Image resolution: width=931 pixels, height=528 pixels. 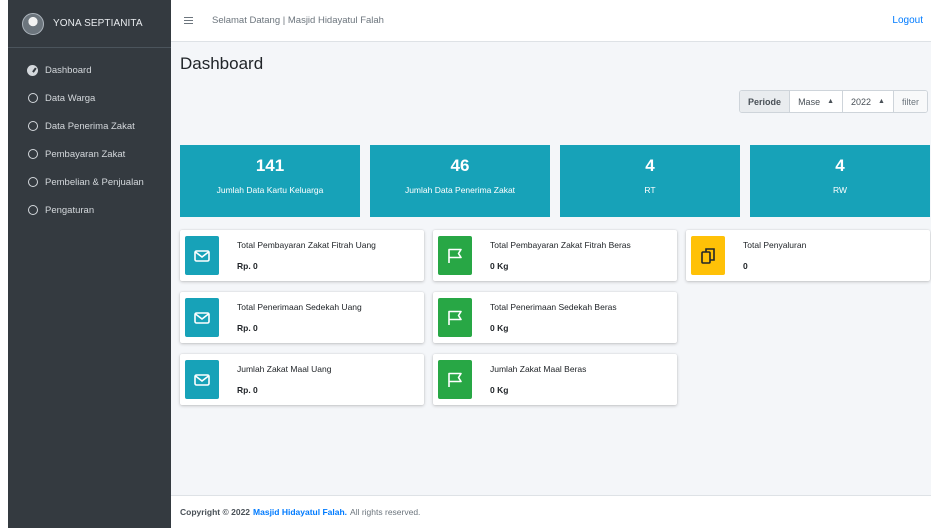 I want to click on sidebar-item-dashboard: Dashboard, so click(x=89, y=70).